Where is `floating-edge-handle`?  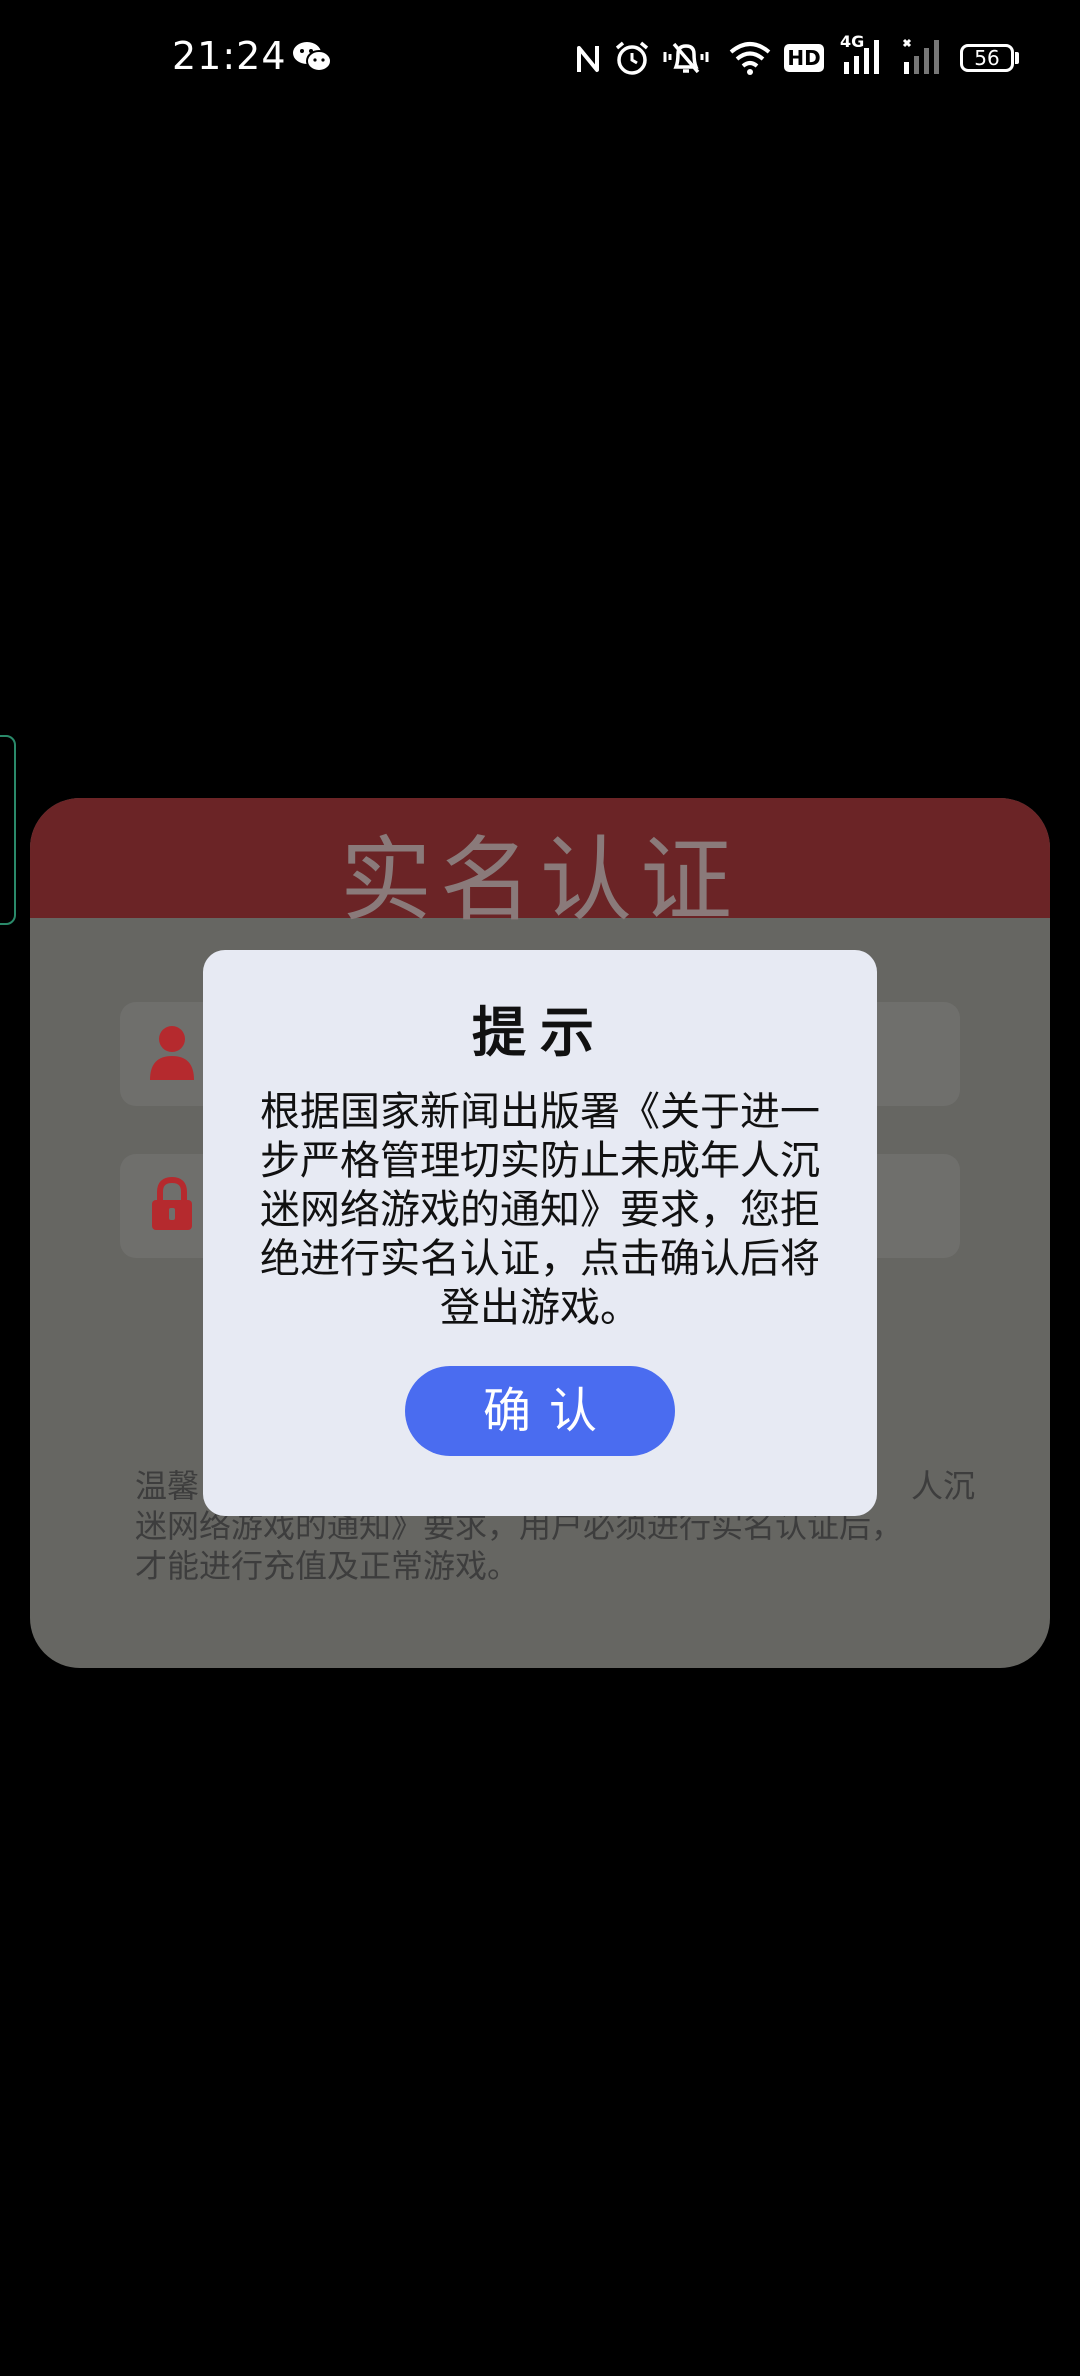 floating-edge-handle is located at coordinates (8, 830).